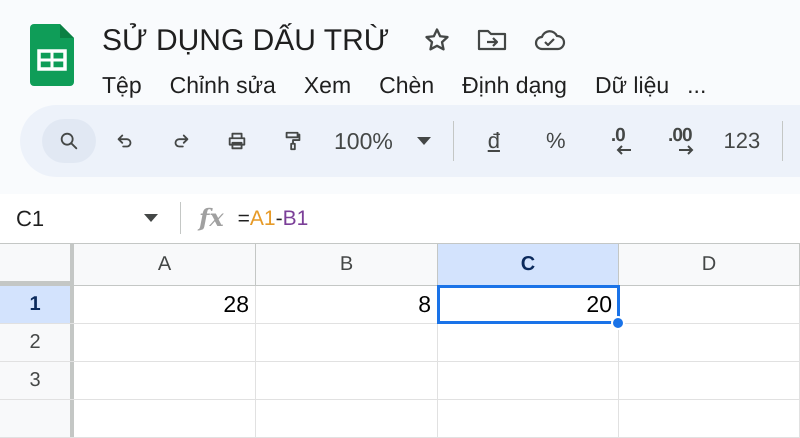 The image size is (800, 438). What do you see at coordinates (37, 304) in the screenshot?
I see `row-header: 1` at bounding box center [37, 304].